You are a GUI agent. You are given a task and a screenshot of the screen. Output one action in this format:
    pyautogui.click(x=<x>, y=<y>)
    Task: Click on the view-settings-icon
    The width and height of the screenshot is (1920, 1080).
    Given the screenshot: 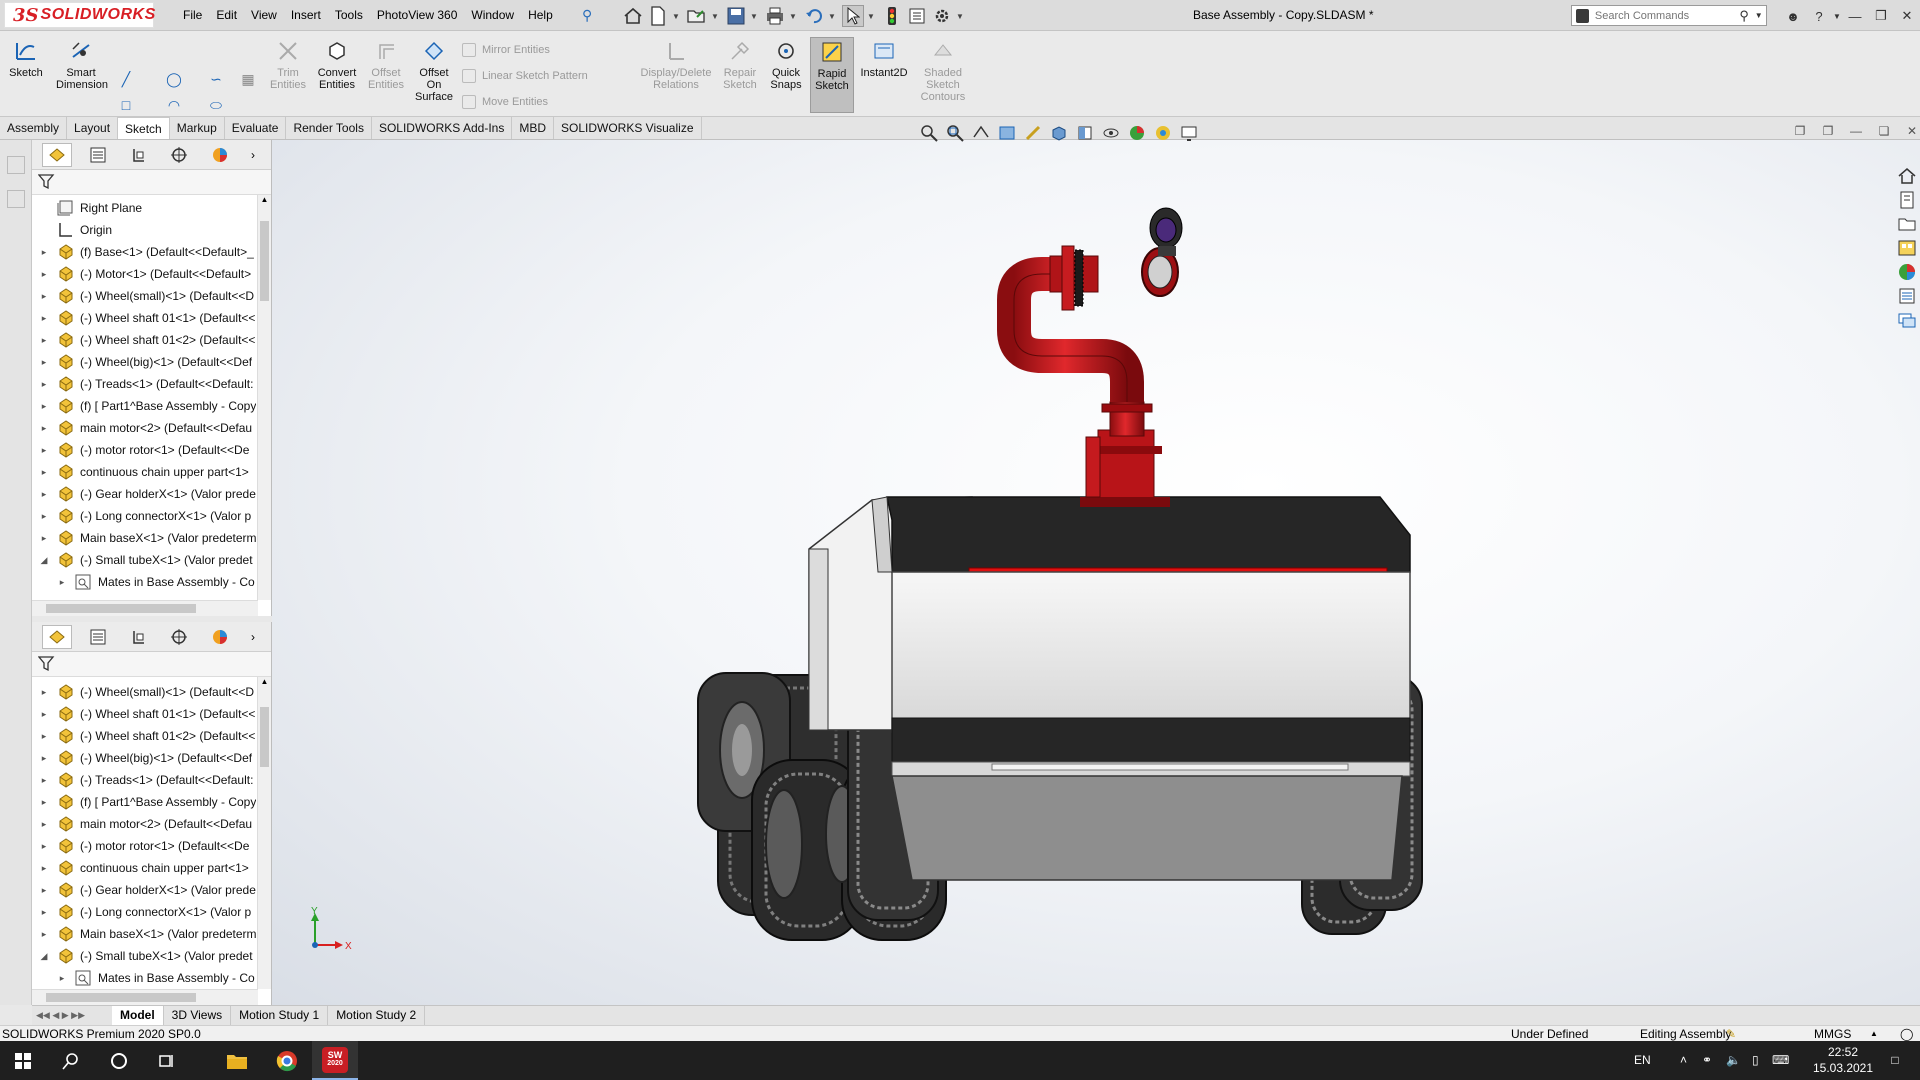 What is the action you would take?
    pyautogui.click(x=1190, y=133)
    